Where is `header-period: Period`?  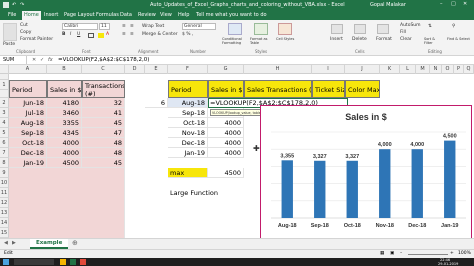
header-period: Period is located at coordinates (28, 89).